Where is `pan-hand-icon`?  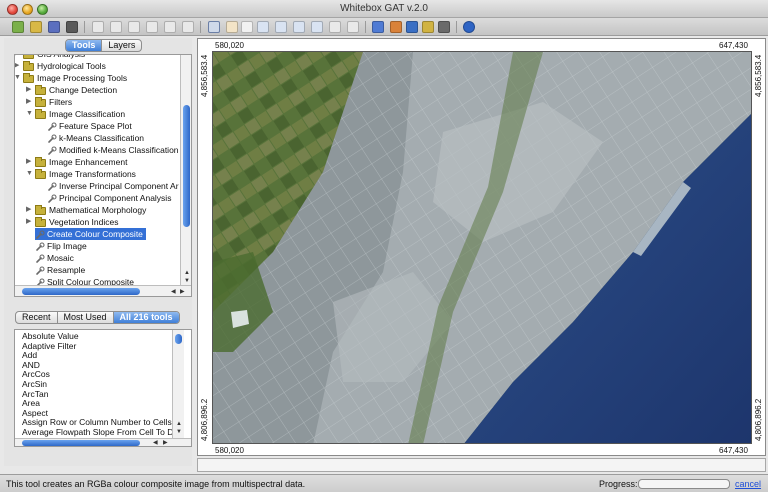
pan-hand-icon is located at coordinates (232, 27).